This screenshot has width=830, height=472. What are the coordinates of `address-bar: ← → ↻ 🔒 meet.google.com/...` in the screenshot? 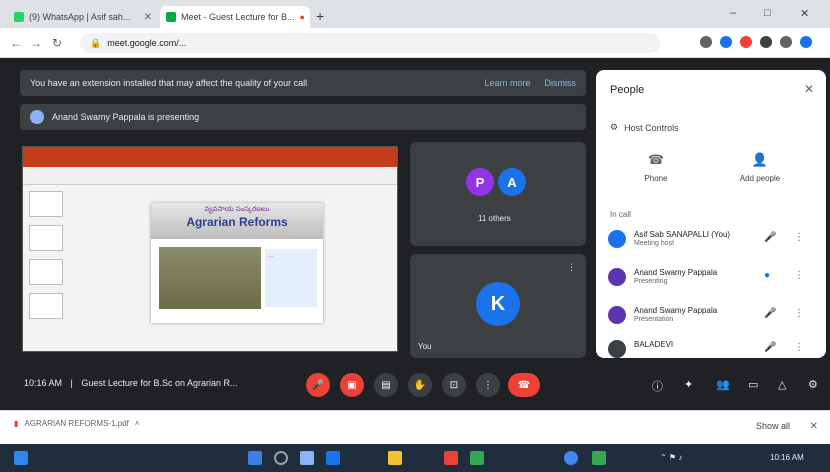 It's located at (415, 43).